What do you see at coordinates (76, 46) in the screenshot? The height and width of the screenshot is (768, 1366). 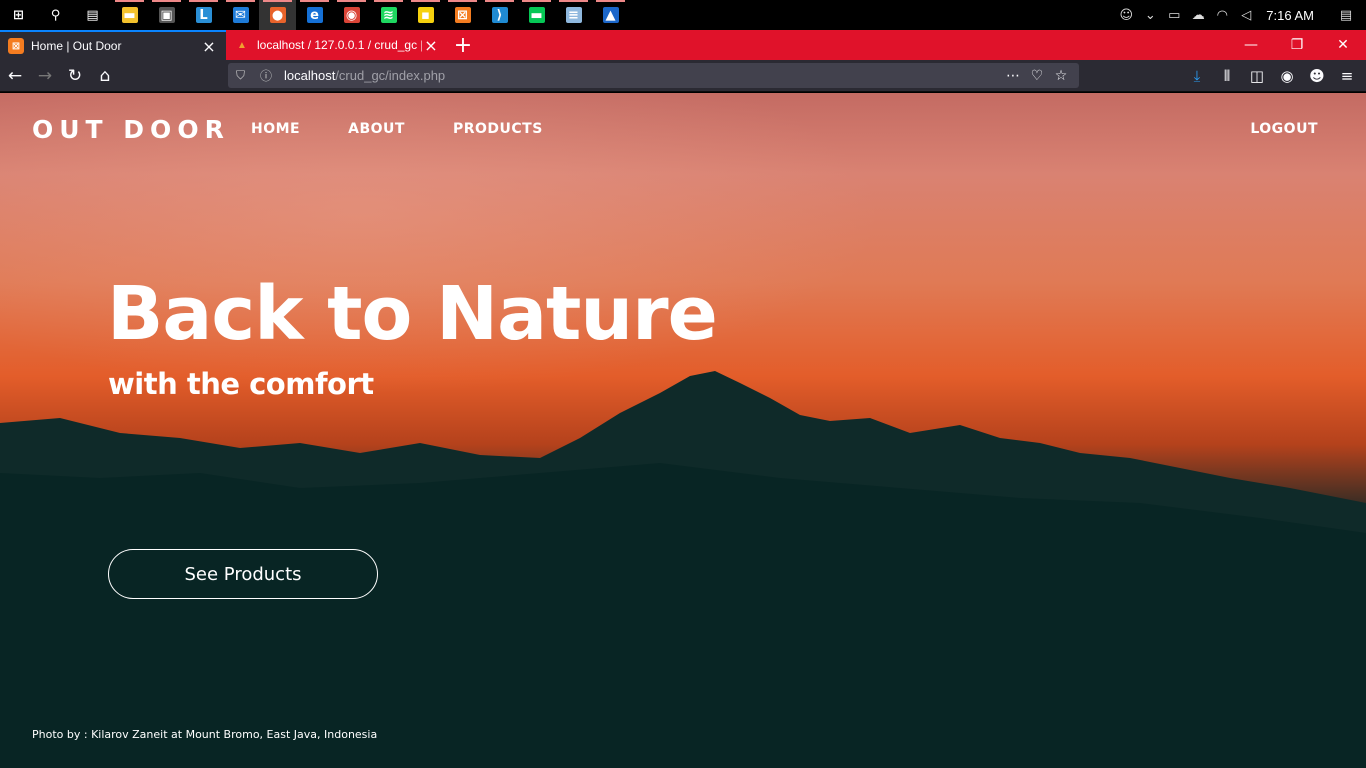 I see `tab-title: Home | Out Door` at bounding box center [76, 46].